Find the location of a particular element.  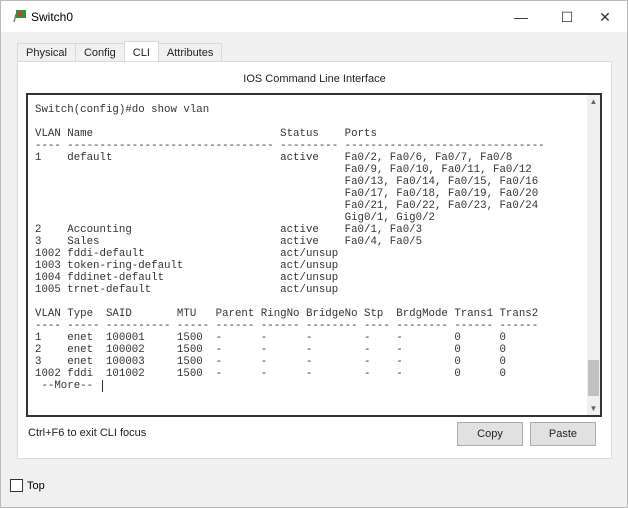

checkbox-box is located at coordinates (16, 485).